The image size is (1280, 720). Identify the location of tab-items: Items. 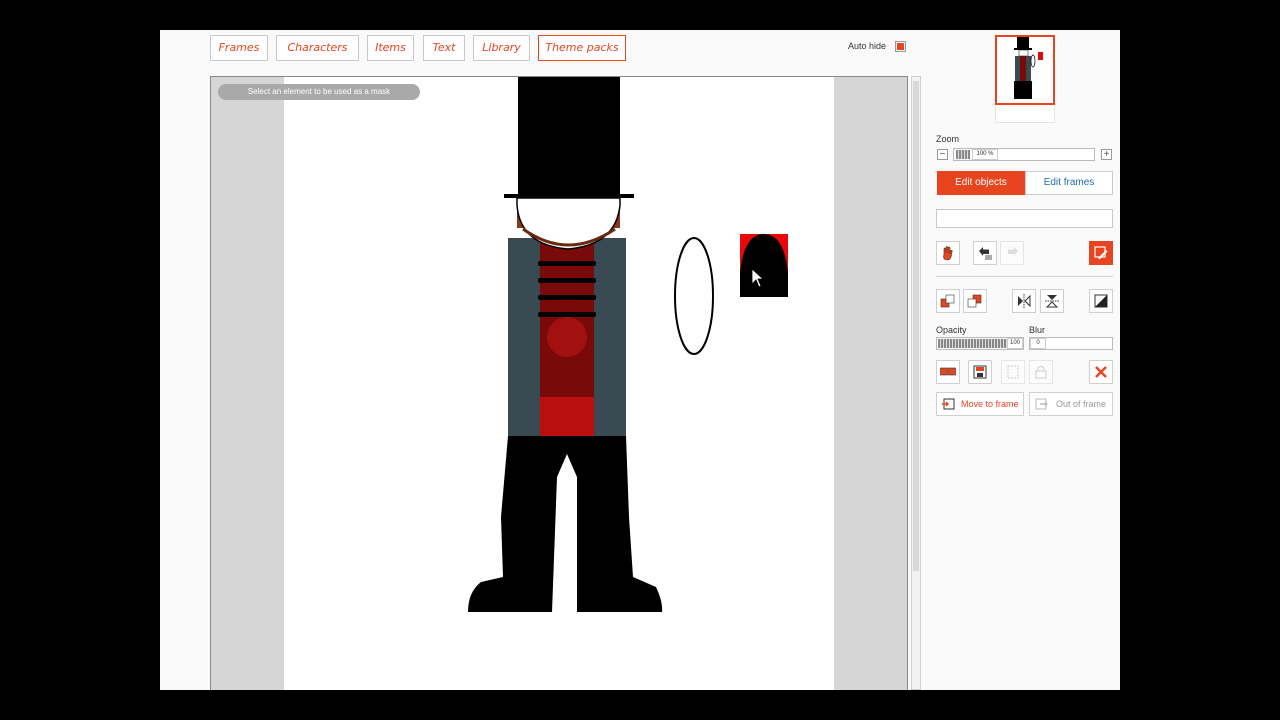
(390, 48).